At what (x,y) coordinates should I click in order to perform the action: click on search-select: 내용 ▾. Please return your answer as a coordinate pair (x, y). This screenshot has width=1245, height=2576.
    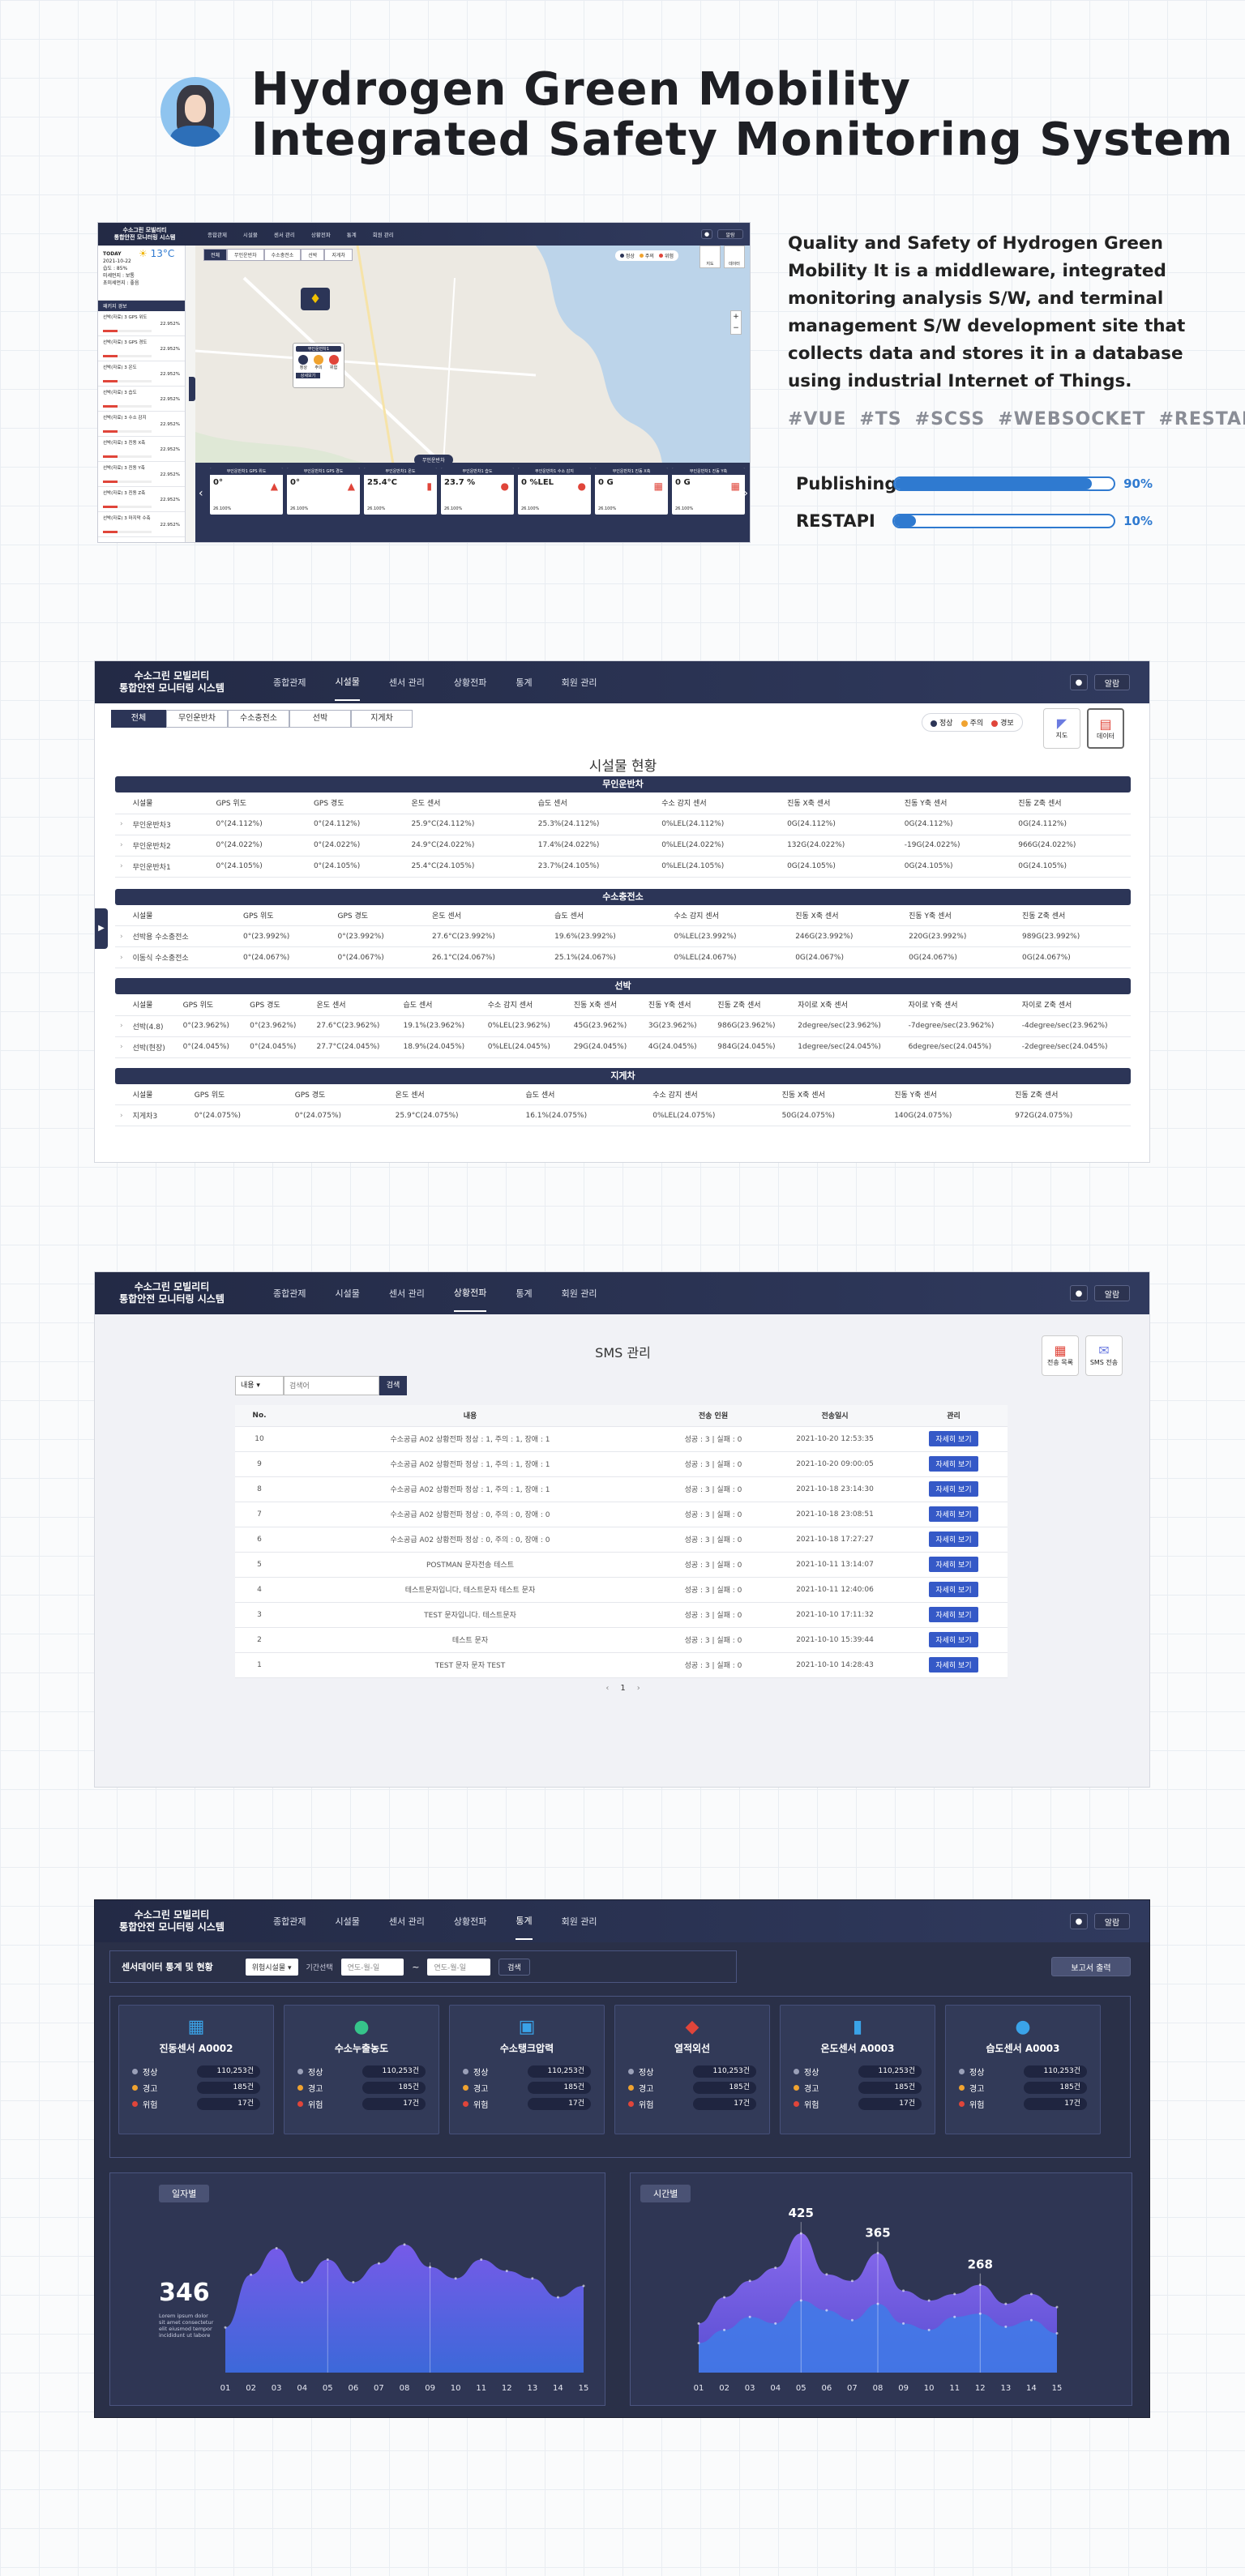
    Looking at the image, I should click on (260, 1385).